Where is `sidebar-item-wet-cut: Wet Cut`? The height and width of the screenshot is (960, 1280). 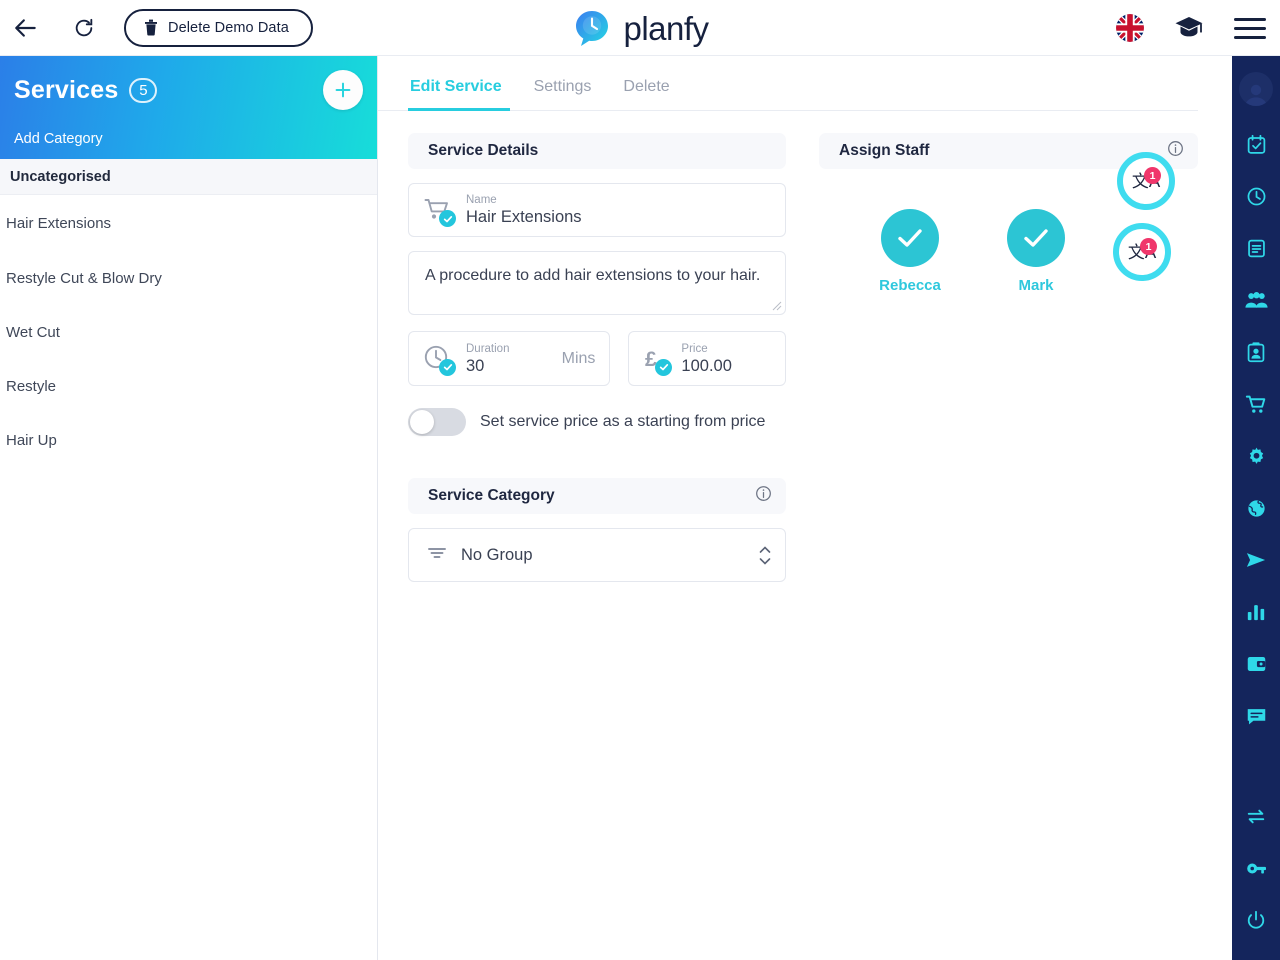 sidebar-item-wet-cut: Wet Cut is located at coordinates (188, 332).